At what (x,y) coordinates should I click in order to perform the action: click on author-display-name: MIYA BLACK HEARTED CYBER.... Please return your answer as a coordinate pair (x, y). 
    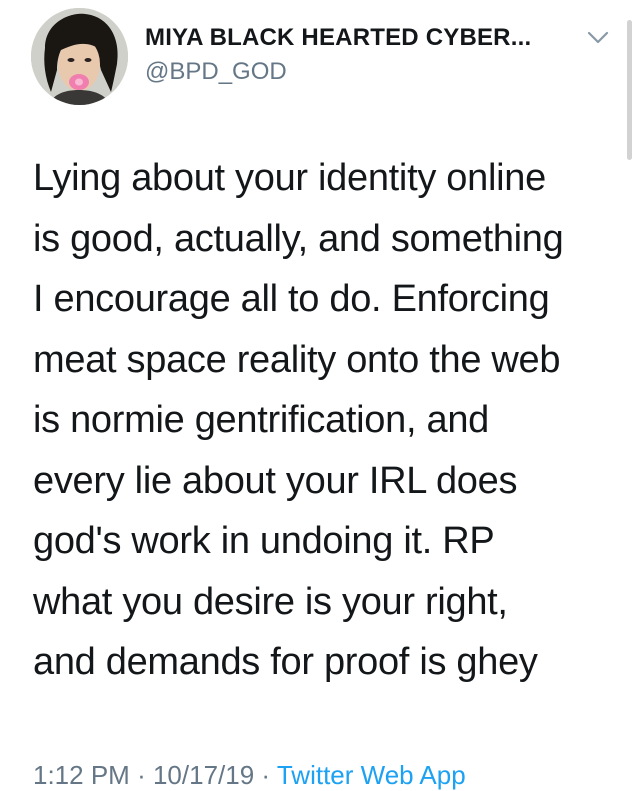
    Looking at the image, I should click on (338, 38).